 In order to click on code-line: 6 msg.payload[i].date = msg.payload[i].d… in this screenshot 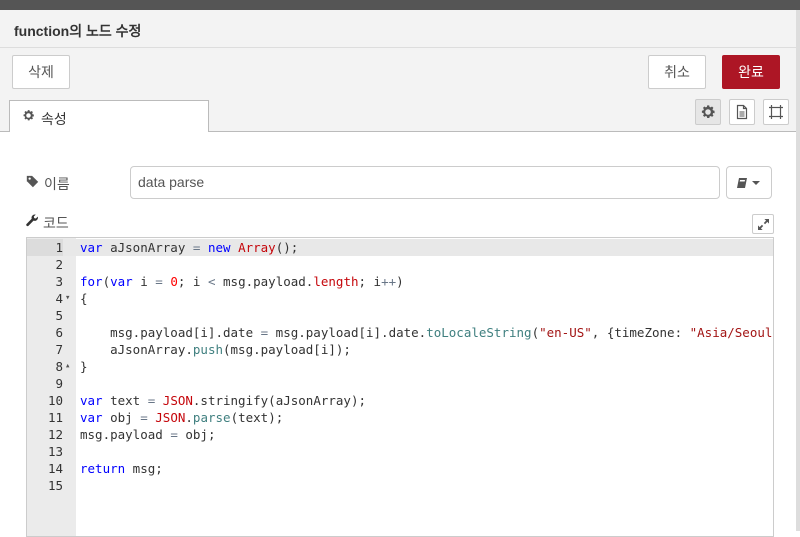, I will do `click(400, 332)`.